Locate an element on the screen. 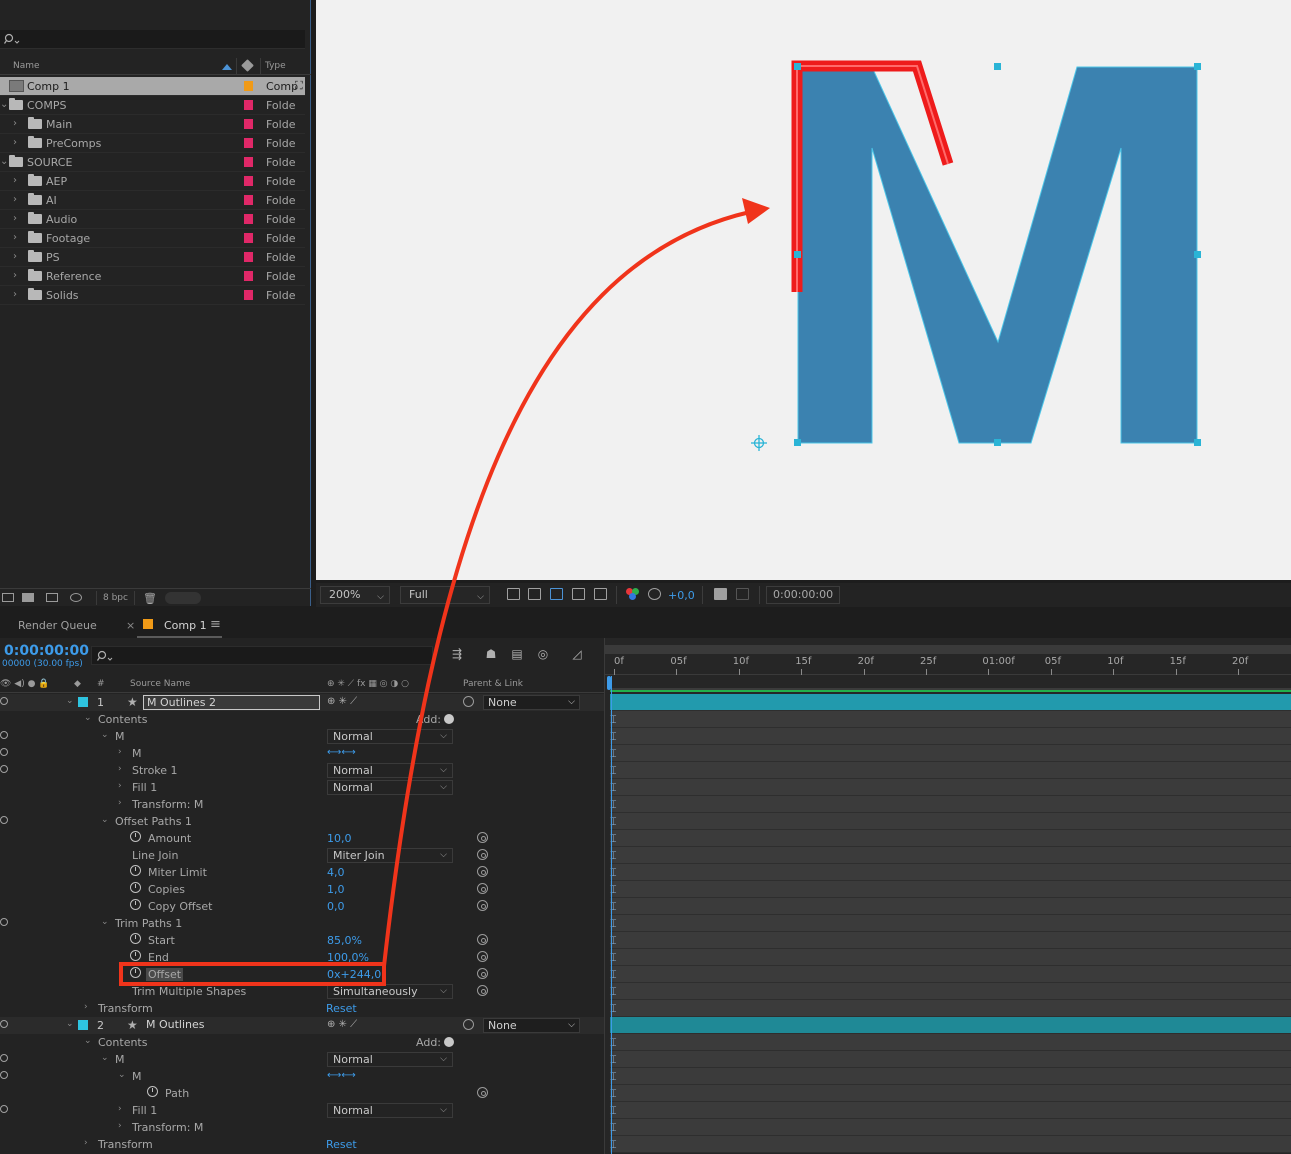 This screenshot has height=1154, width=1291. property-row-trim-paths-1: ⌄ Trim Paths 1 is located at coordinates (302, 923).